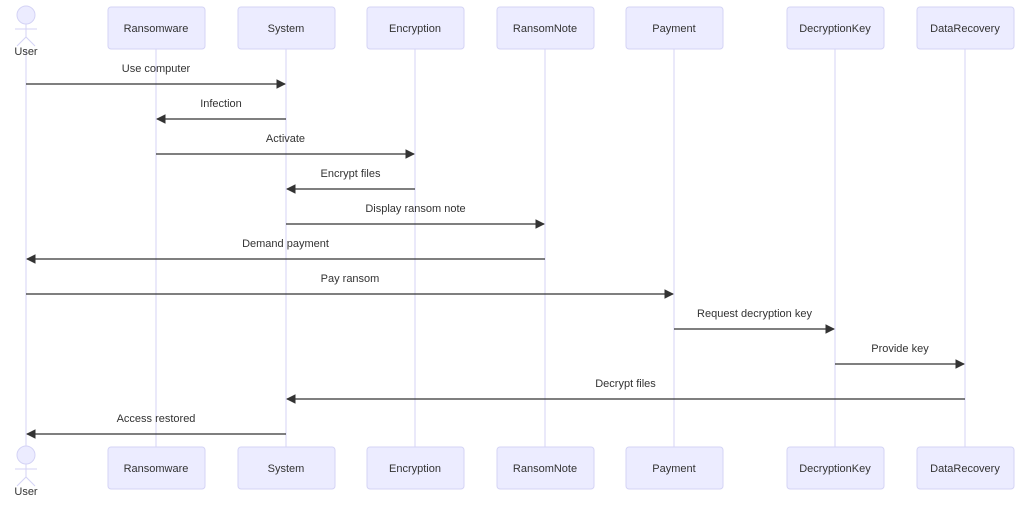 This screenshot has width=1024, height=508. I want to click on message-label: Pay ransom, so click(350, 279).